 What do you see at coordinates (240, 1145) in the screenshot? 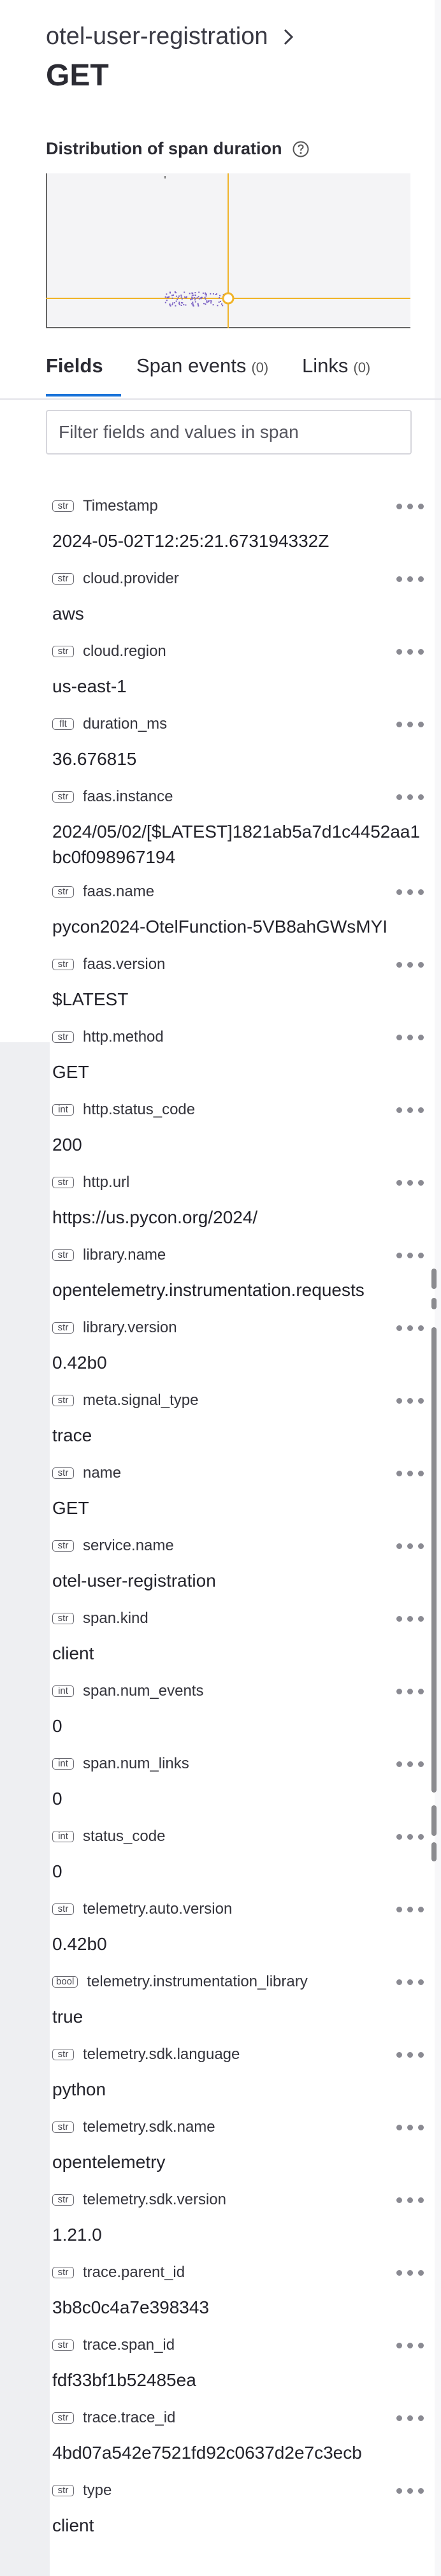
I see `field-value: 200` at bounding box center [240, 1145].